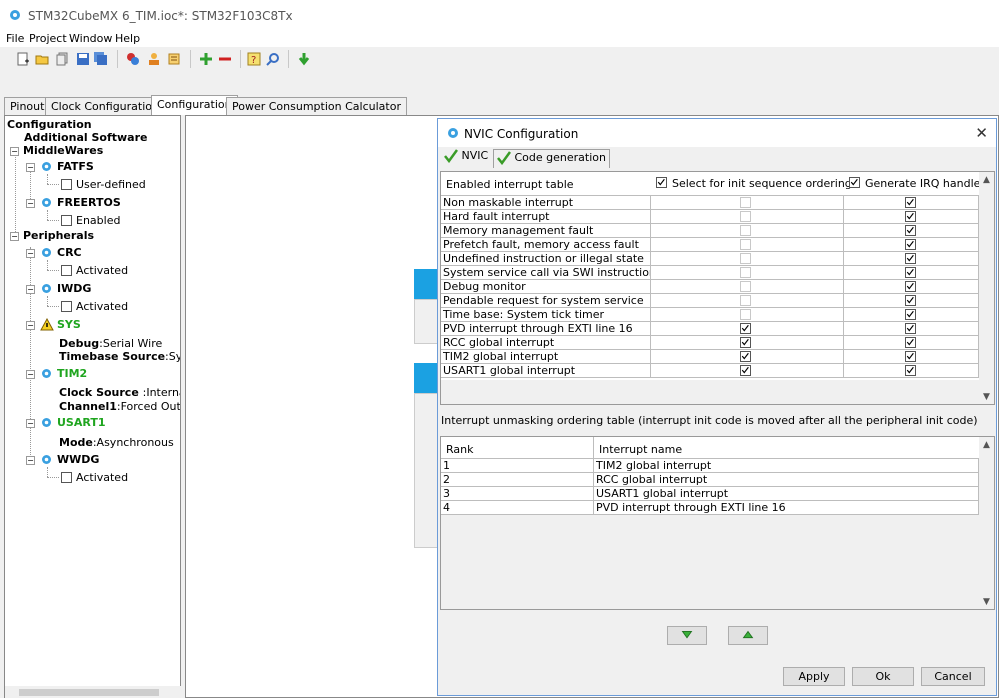  What do you see at coordinates (206, 59) in the screenshot?
I see `zoom-in-icon` at bounding box center [206, 59].